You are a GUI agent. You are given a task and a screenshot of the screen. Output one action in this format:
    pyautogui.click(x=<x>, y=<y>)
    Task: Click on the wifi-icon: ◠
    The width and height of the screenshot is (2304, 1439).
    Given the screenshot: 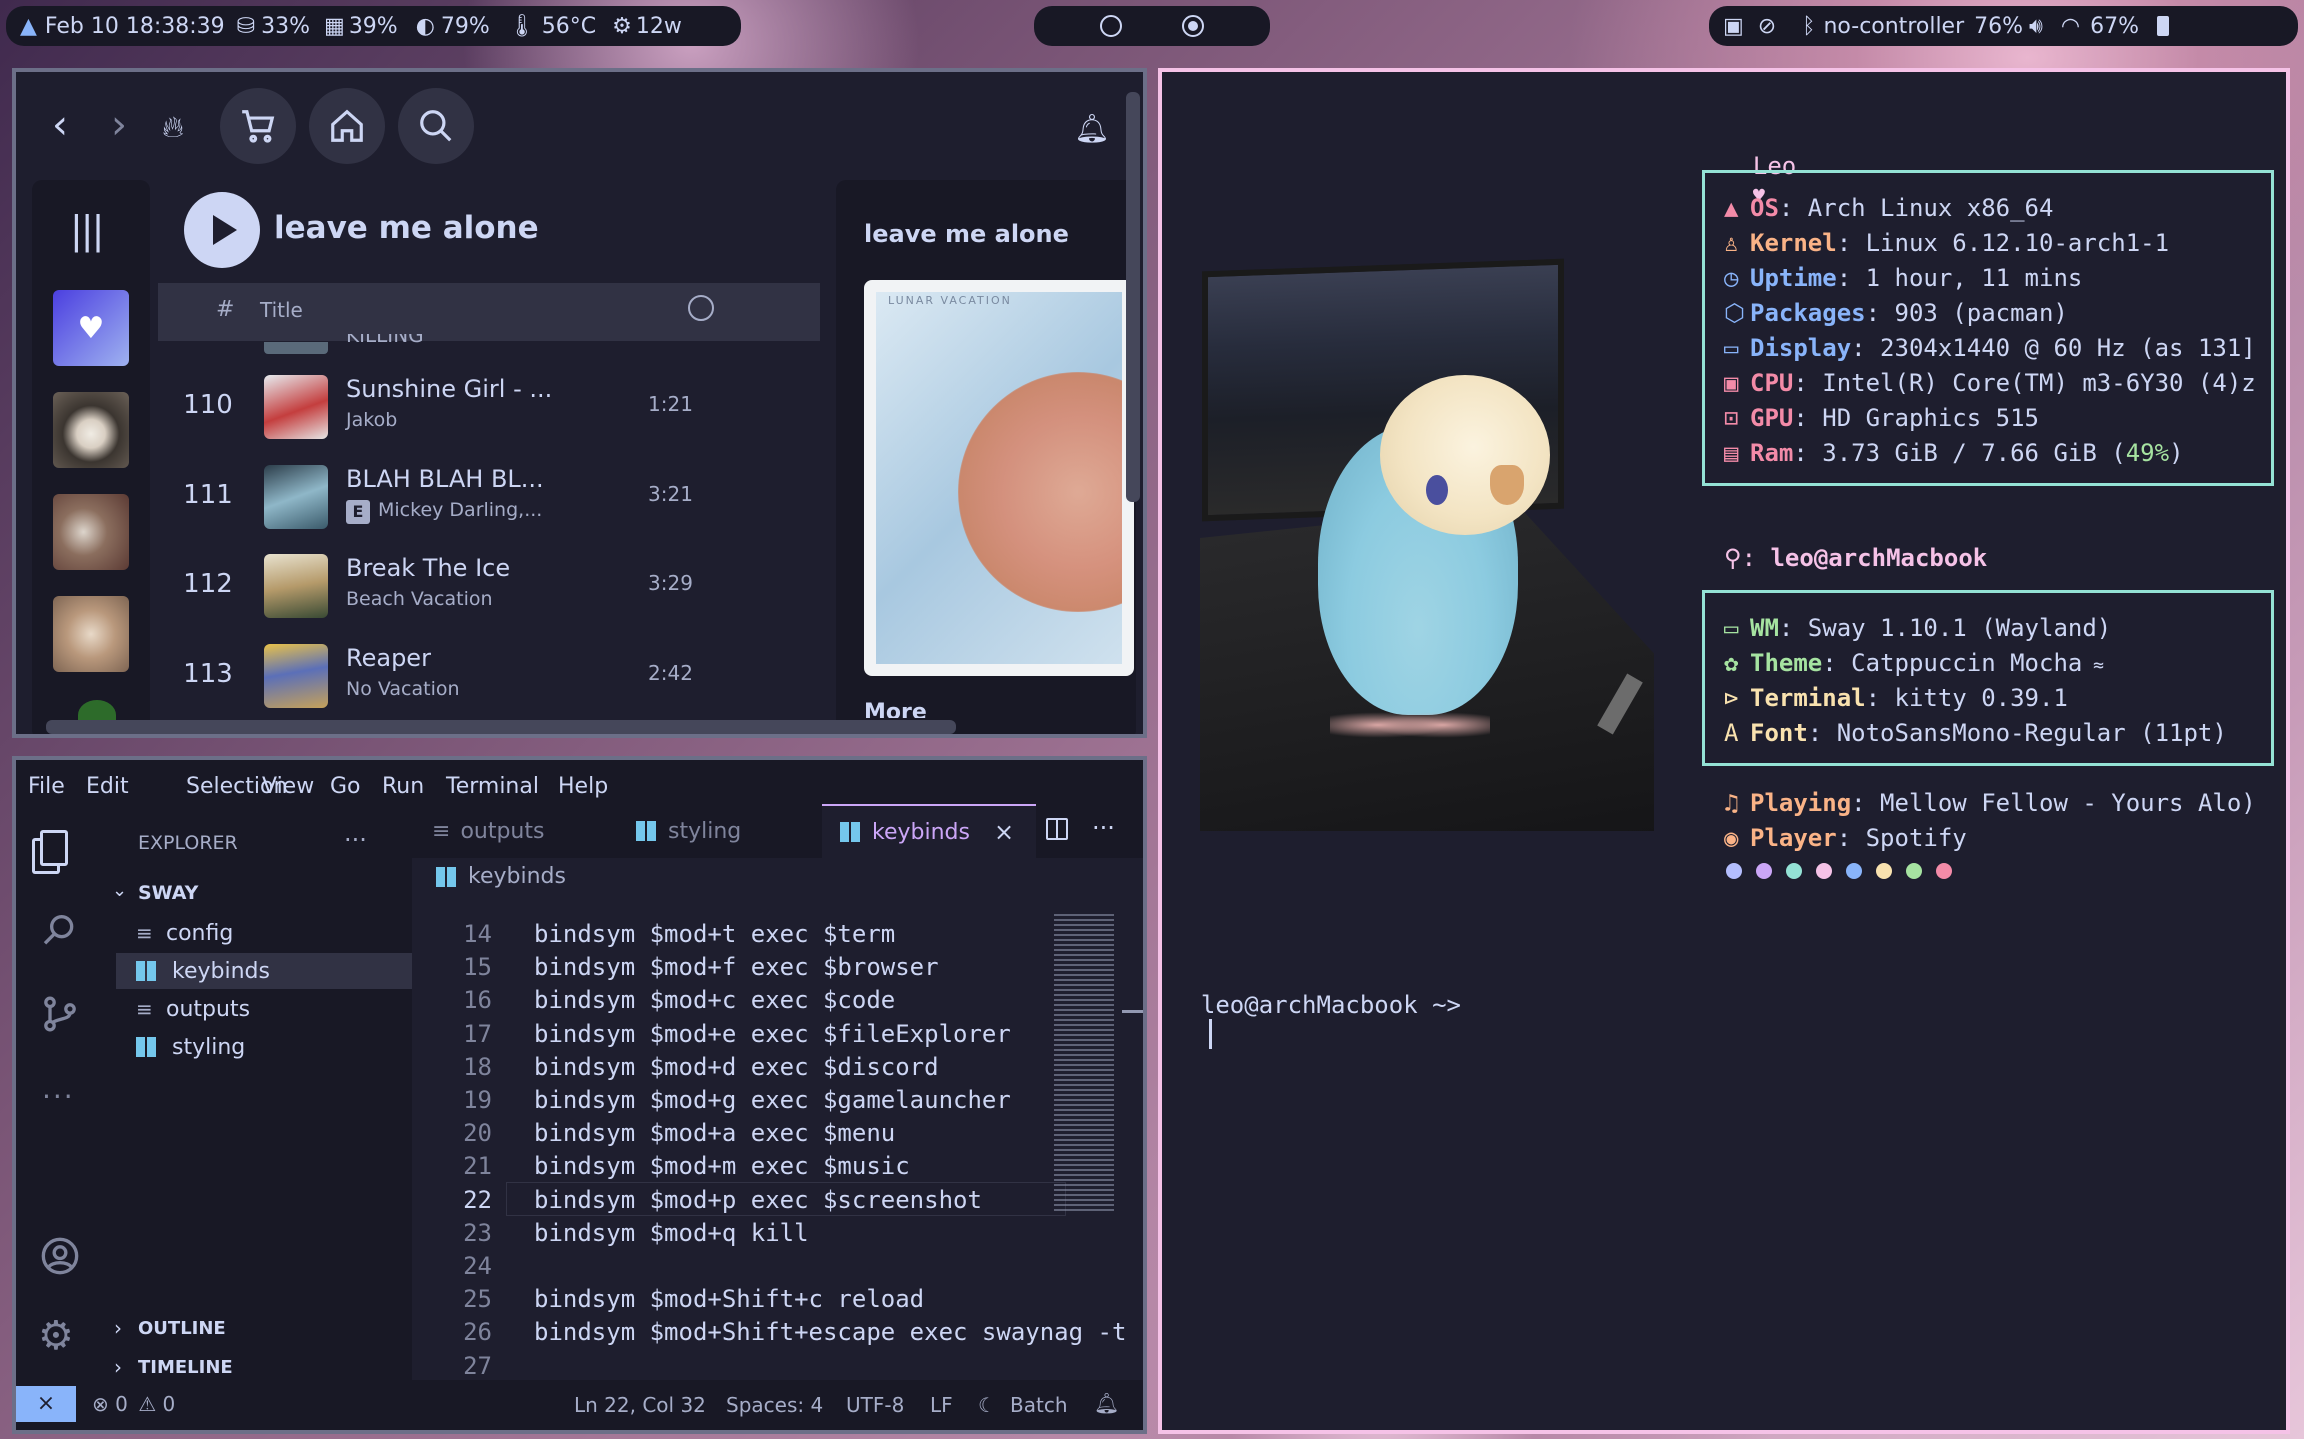 What is the action you would take?
    pyautogui.click(x=2070, y=26)
    